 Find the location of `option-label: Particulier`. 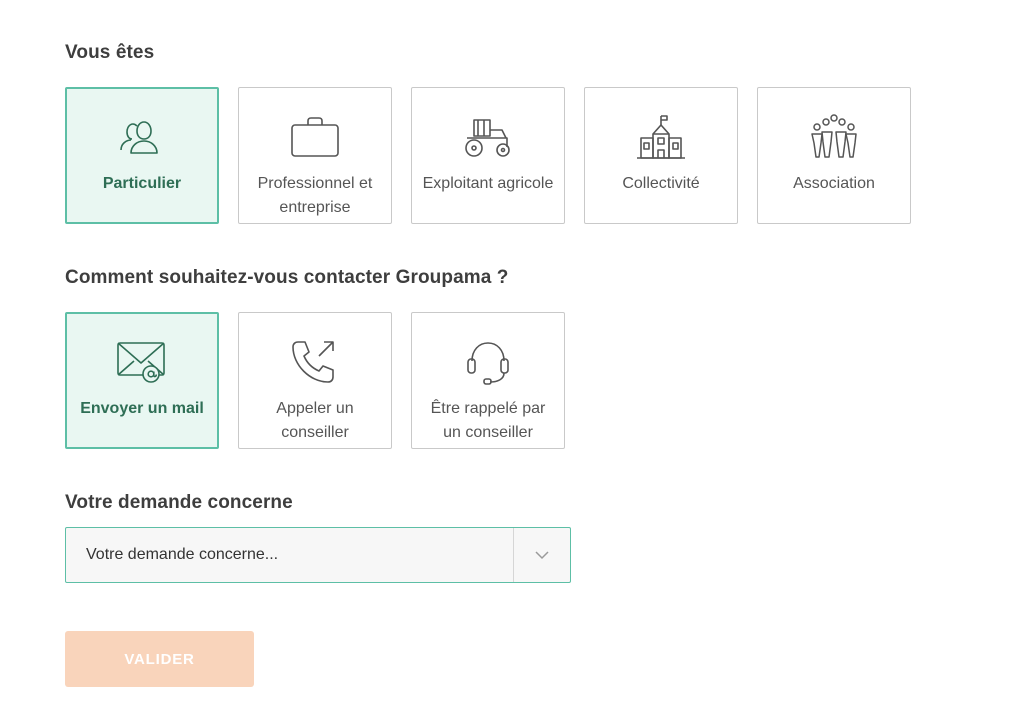

option-label: Particulier is located at coordinates (142, 183).